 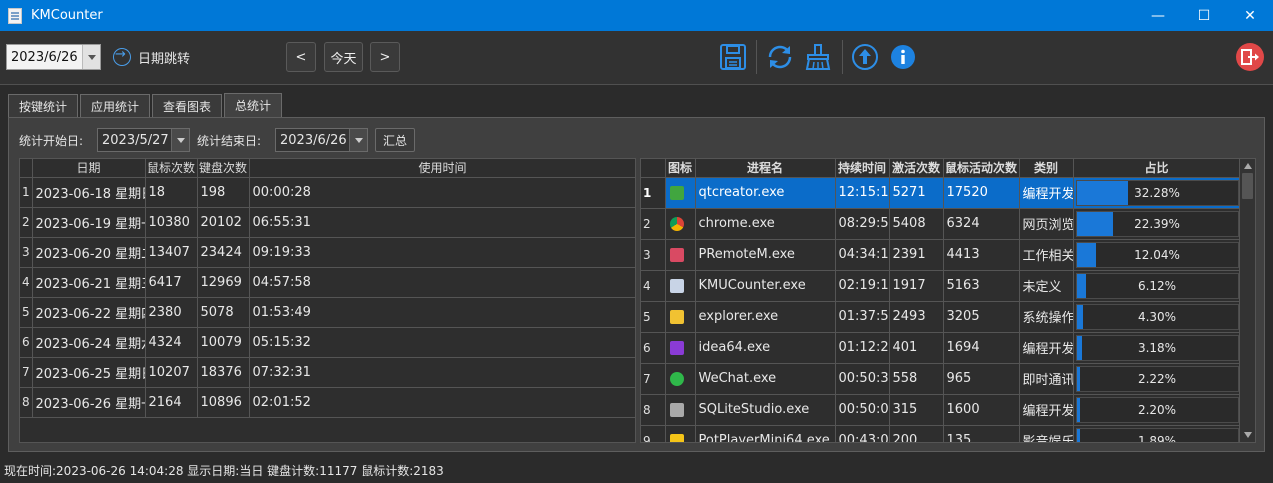 What do you see at coordinates (43, 105) in the screenshot?
I see `tab-key-stats: 按键统计` at bounding box center [43, 105].